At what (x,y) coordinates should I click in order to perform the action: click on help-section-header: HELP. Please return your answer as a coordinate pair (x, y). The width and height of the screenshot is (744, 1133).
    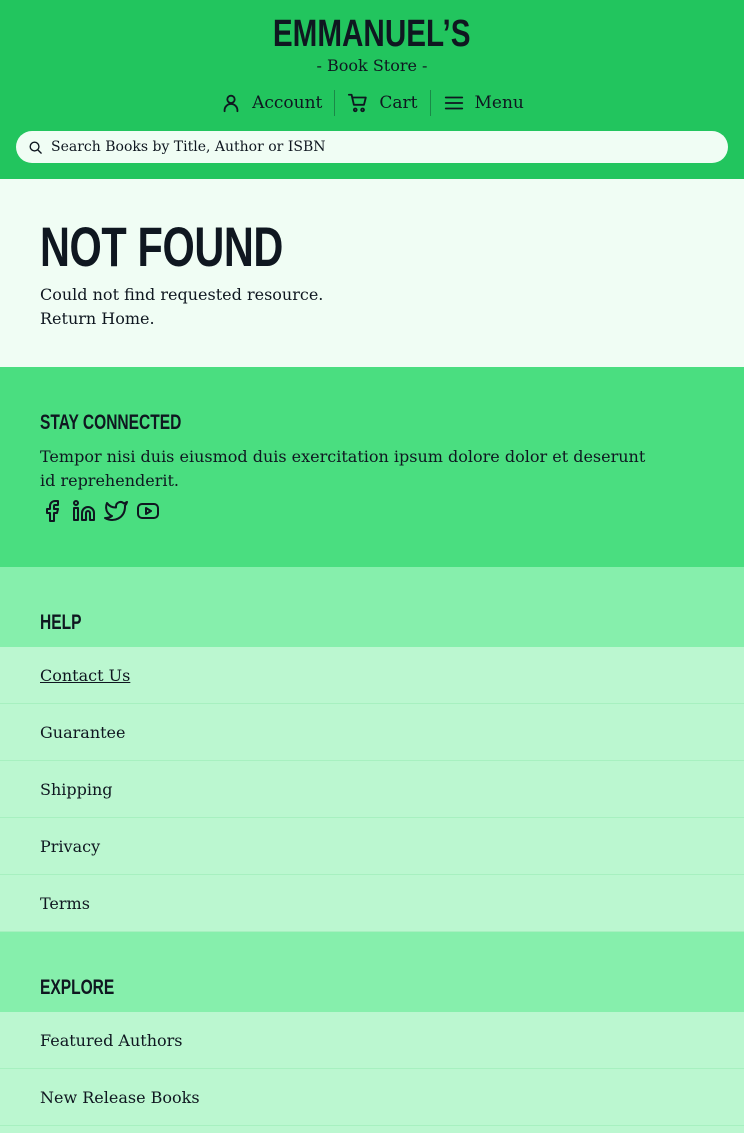
    Looking at the image, I should click on (372, 607).